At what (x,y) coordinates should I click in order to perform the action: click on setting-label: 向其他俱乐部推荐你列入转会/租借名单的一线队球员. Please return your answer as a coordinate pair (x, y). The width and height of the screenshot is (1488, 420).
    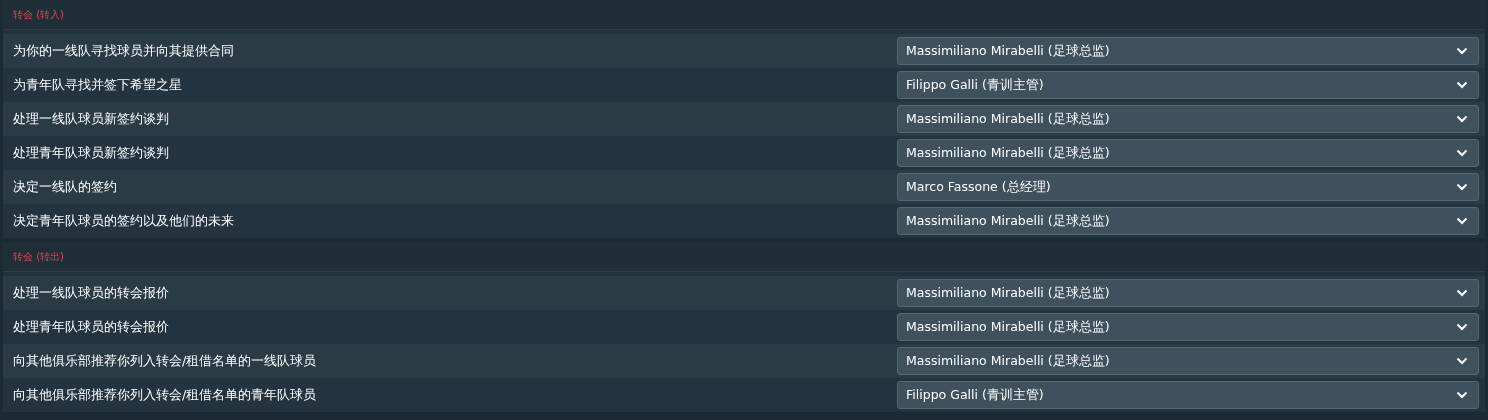
    Looking at the image, I should click on (165, 361).